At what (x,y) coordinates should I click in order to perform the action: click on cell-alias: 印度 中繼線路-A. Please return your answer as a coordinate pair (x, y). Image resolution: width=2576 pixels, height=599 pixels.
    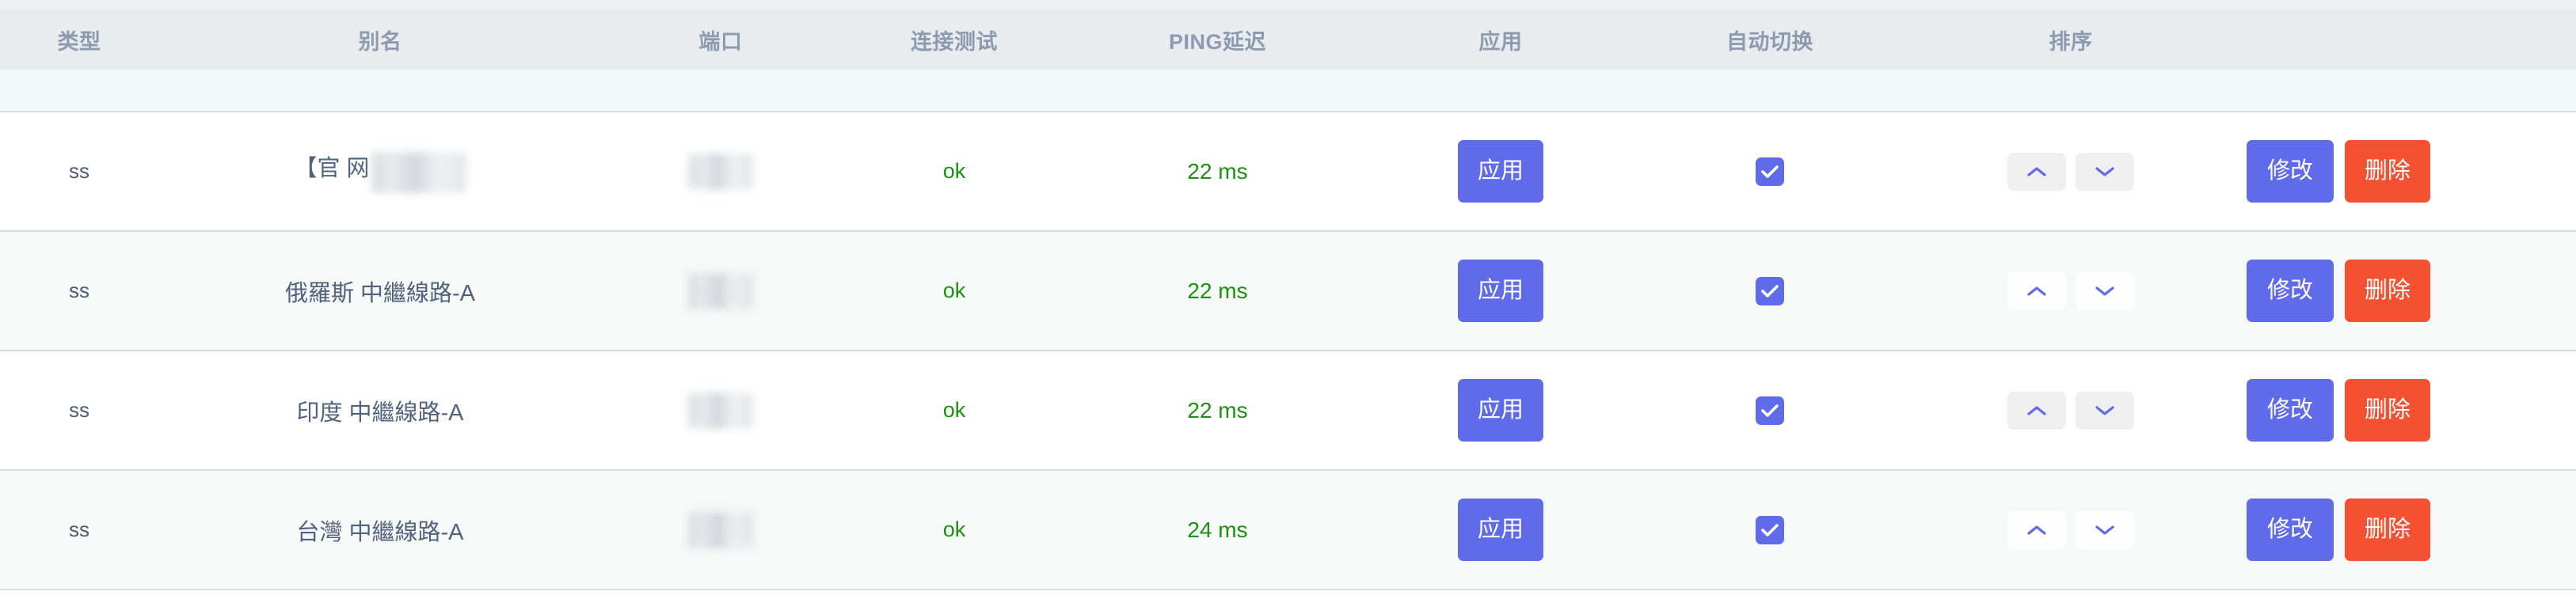
    Looking at the image, I should click on (380, 411).